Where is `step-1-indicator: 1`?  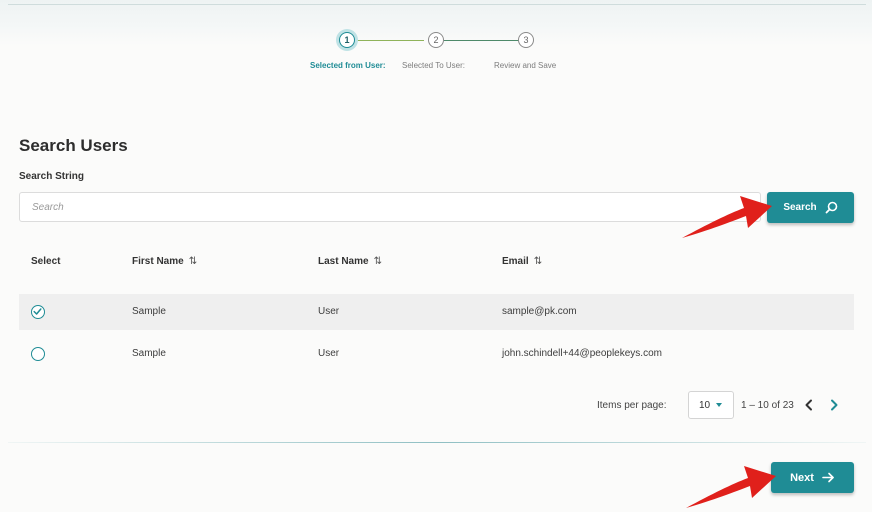
step-1-indicator: 1 is located at coordinates (347, 40).